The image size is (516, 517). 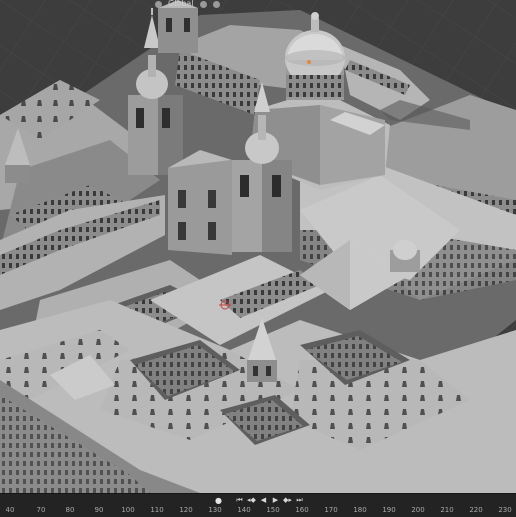 What do you see at coordinates (215, 510) in the screenshot?
I see `ruler-tick: 130` at bounding box center [215, 510].